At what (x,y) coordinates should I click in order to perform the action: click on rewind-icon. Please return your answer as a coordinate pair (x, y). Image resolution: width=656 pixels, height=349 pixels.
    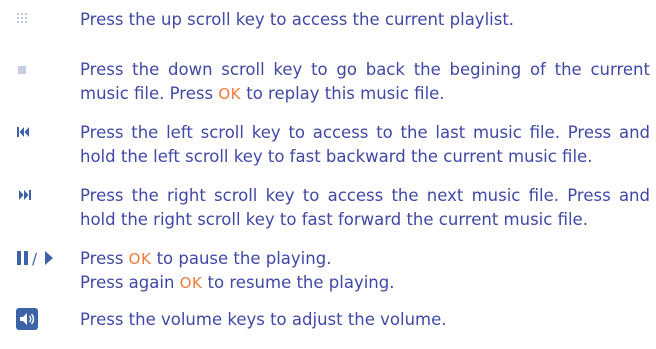
    Looking at the image, I should click on (46, 136).